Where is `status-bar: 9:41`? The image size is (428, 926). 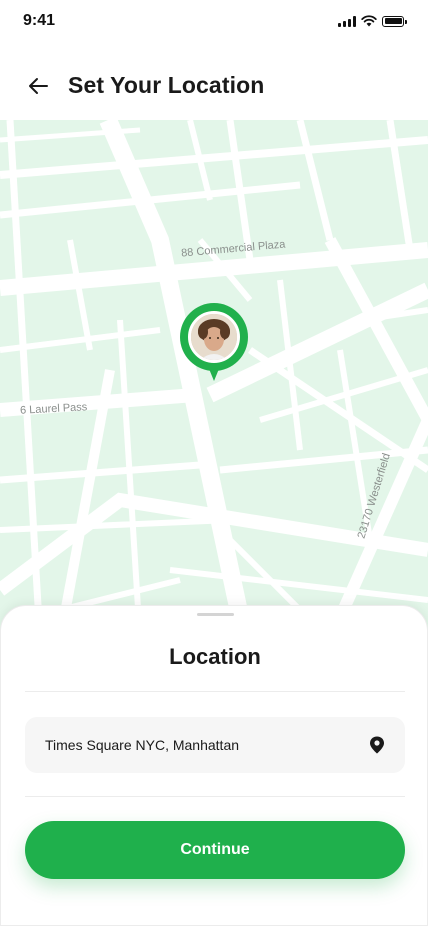 status-bar: 9:41 is located at coordinates (214, 22).